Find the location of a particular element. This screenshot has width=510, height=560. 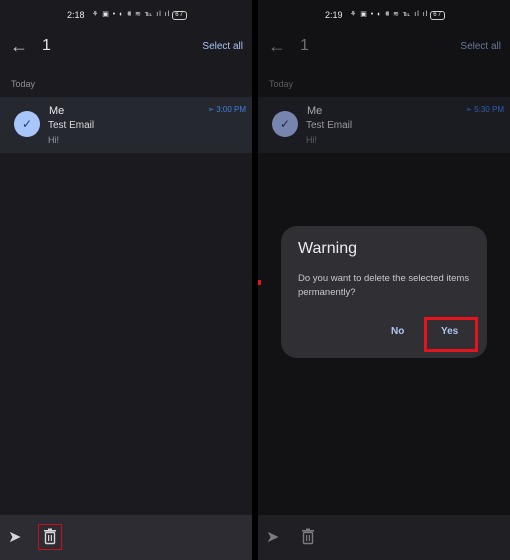

trash-highlight-box is located at coordinates (50, 537).